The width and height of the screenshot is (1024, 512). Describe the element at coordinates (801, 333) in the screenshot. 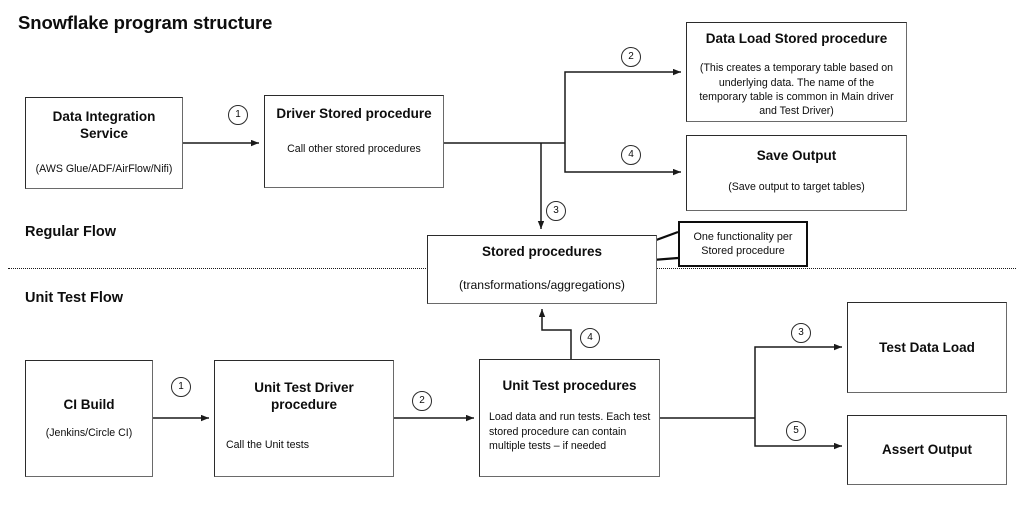

I see `step-badge-test-3: 3` at that location.